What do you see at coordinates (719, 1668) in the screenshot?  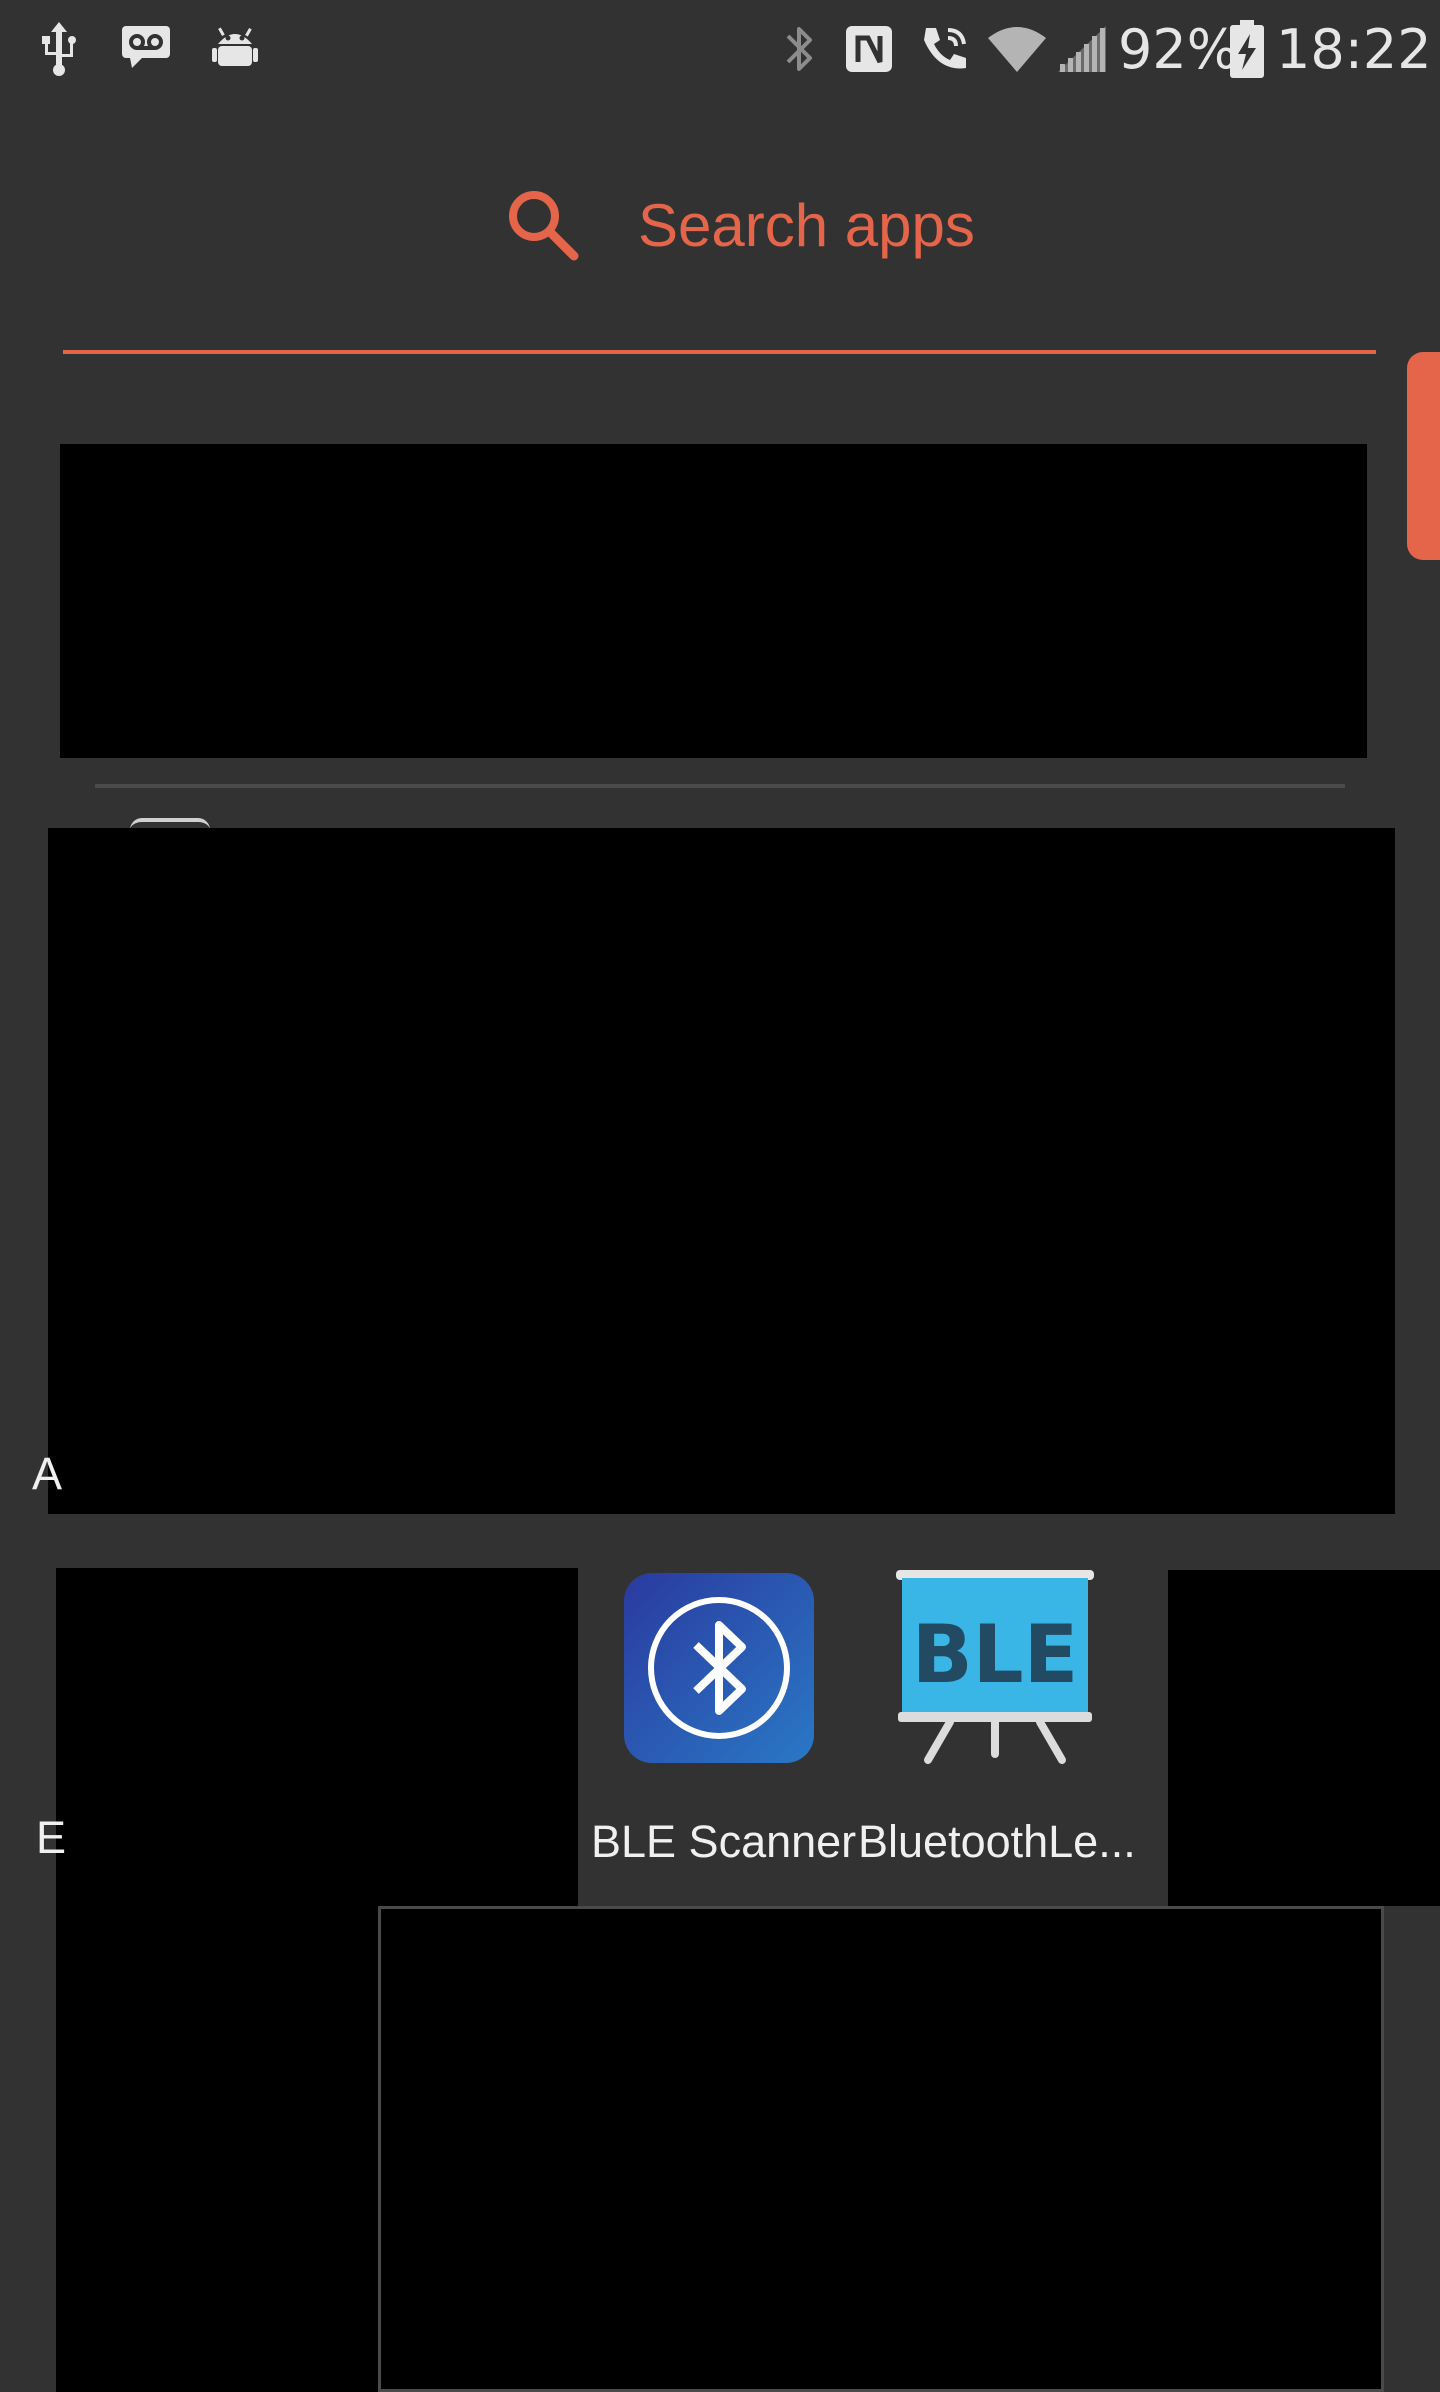 I see `ble-scanner-icon` at bounding box center [719, 1668].